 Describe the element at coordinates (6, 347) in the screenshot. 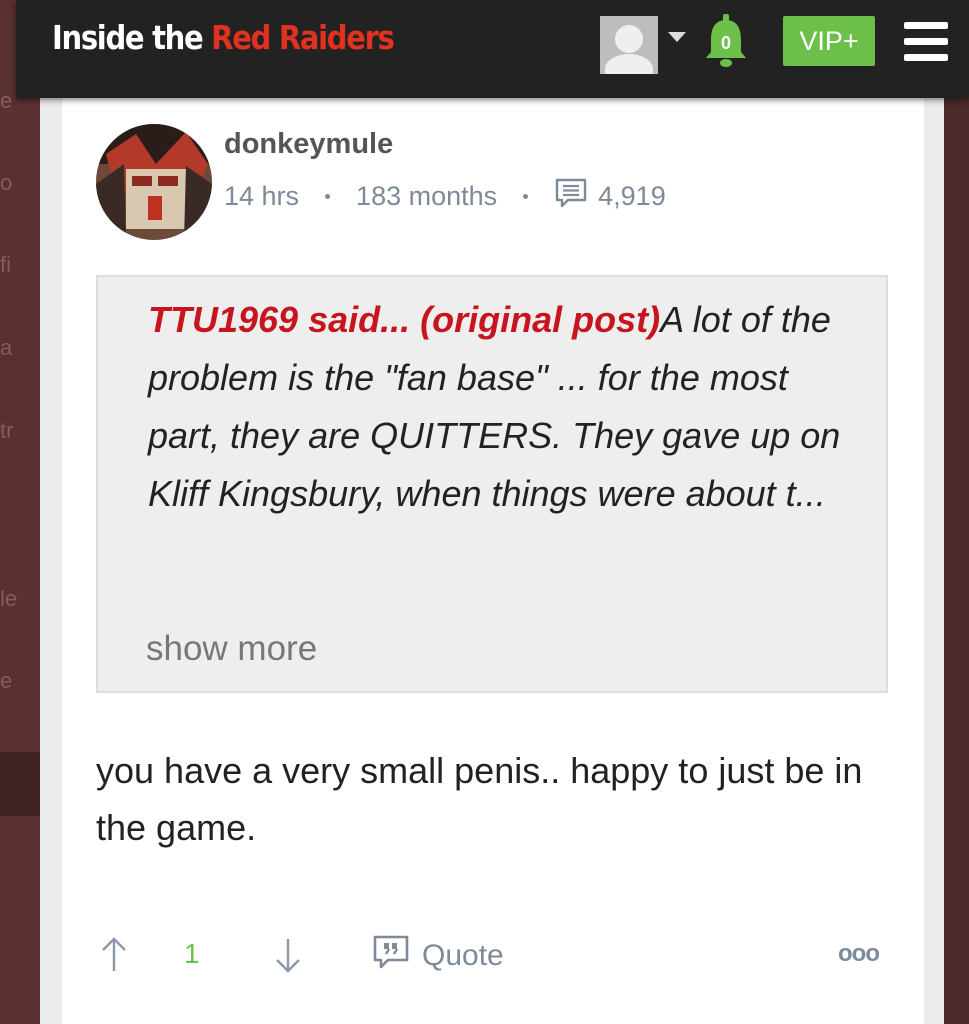

I see `background-text: a` at that location.